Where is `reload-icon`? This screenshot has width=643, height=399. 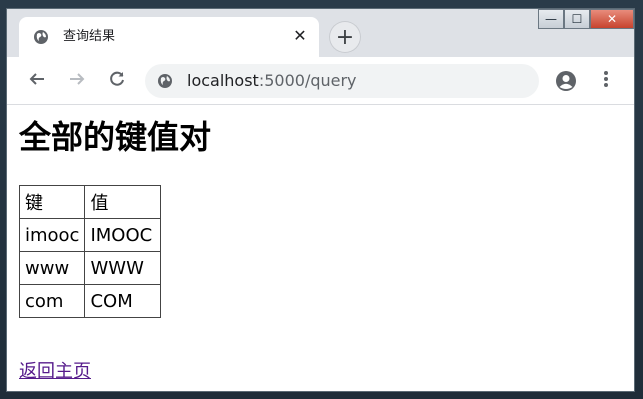 reload-icon is located at coordinates (117, 81).